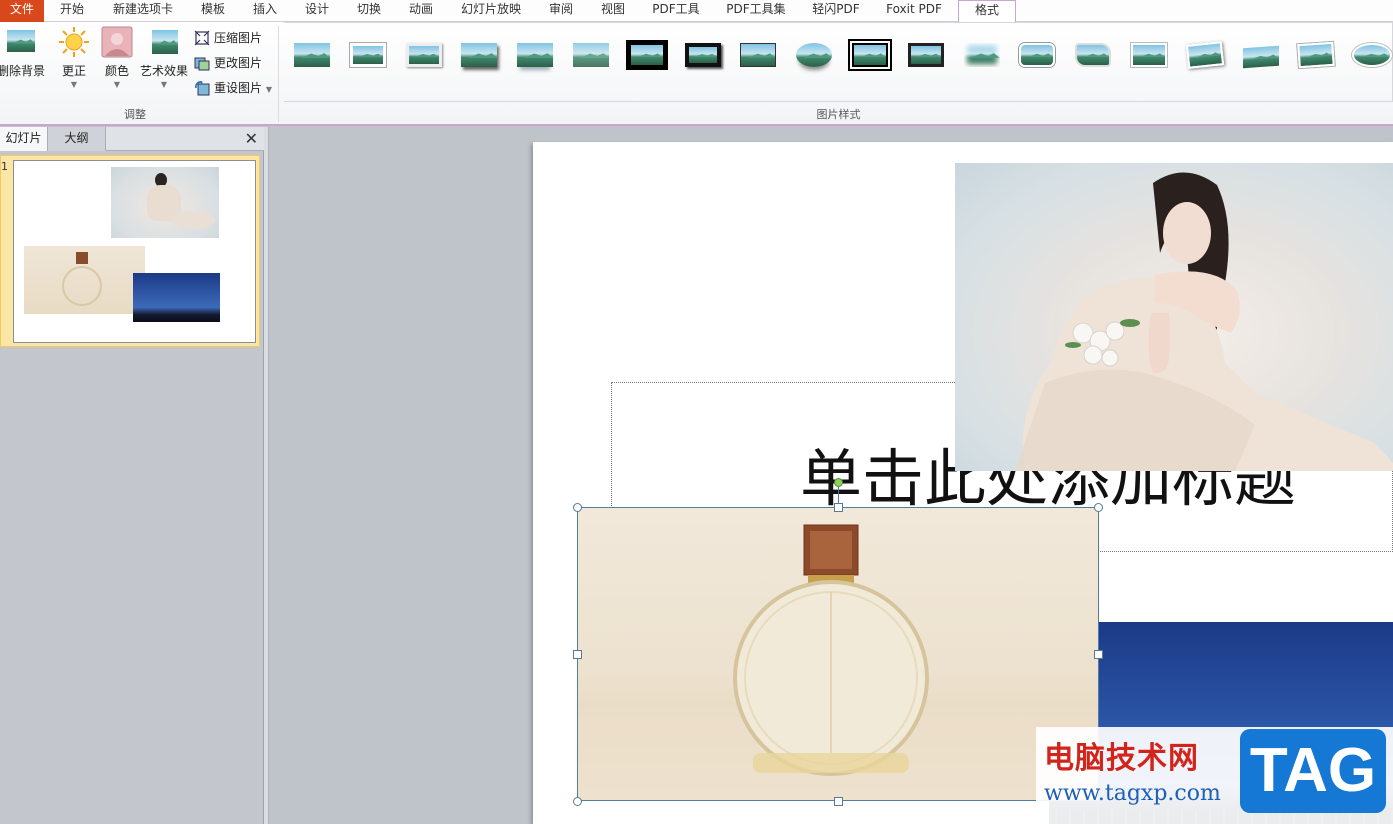 The height and width of the screenshot is (824, 1393). What do you see at coordinates (1214, 775) in the screenshot?
I see `site-watermark: 电脑技术网 www.tagxp.com TAG` at bounding box center [1214, 775].